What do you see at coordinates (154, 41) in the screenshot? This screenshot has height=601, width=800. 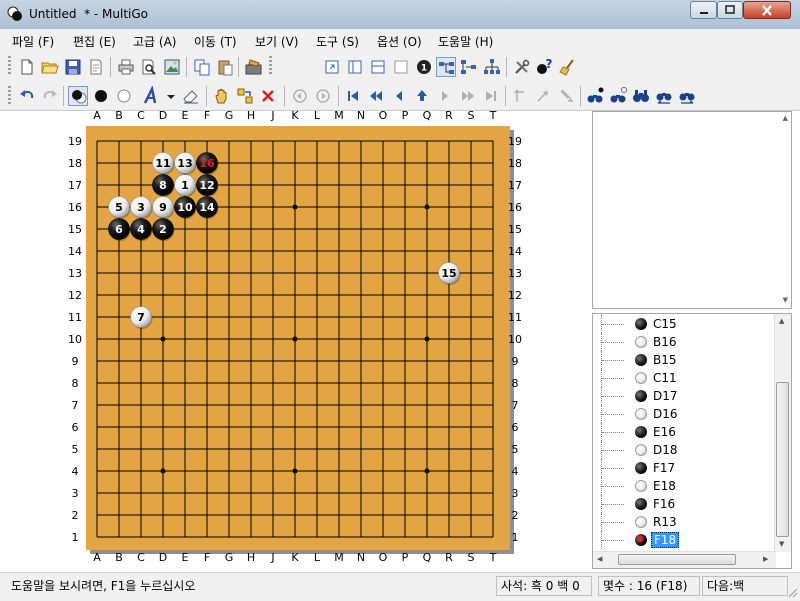 I see `menu-advanced: 고급 (A)` at bounding box center [154, 41].